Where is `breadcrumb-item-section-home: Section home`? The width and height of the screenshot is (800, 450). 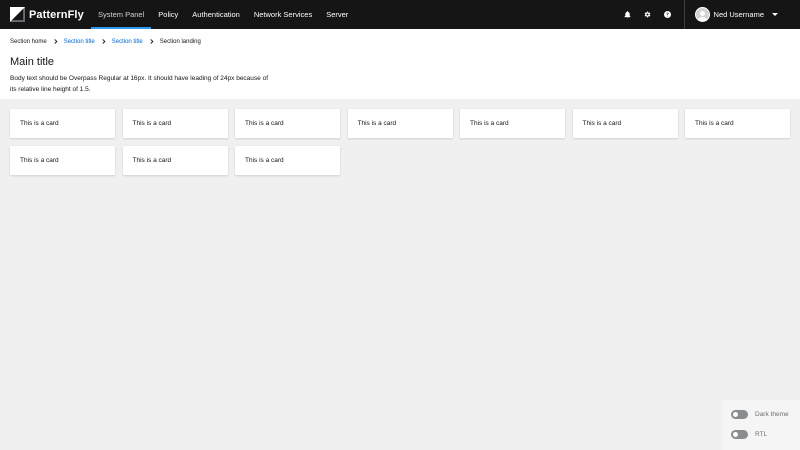 breadcrumb-item-section-home: Section home is located at coordinates (28, 42).